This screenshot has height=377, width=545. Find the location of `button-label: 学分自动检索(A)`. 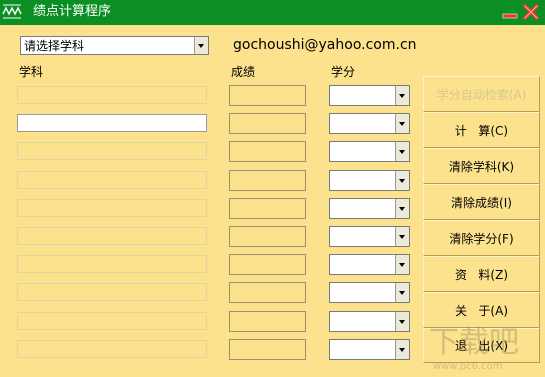

button-label: 学分自动检索(A) is located at coordinates (481, 94).